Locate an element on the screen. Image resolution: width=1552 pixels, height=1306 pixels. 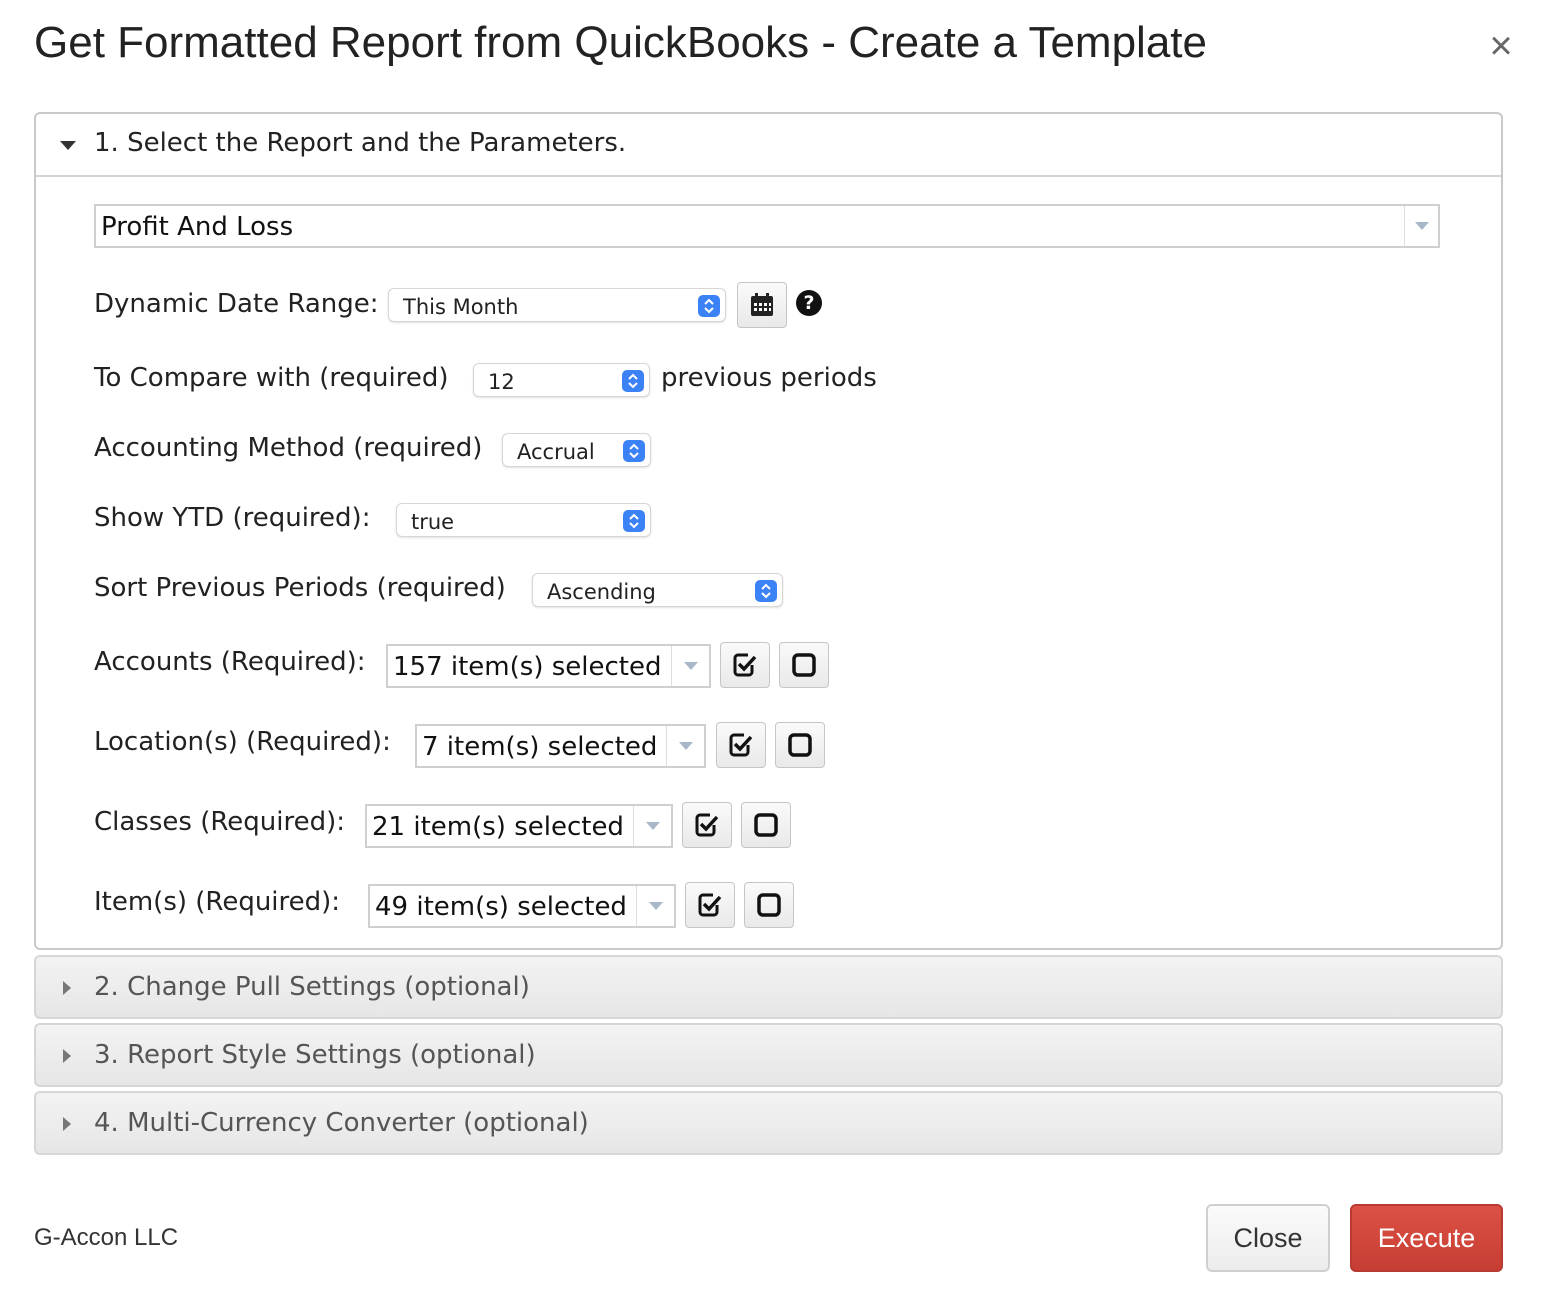
classes-label: Classes (Required): is located at coordinates (219, 822).